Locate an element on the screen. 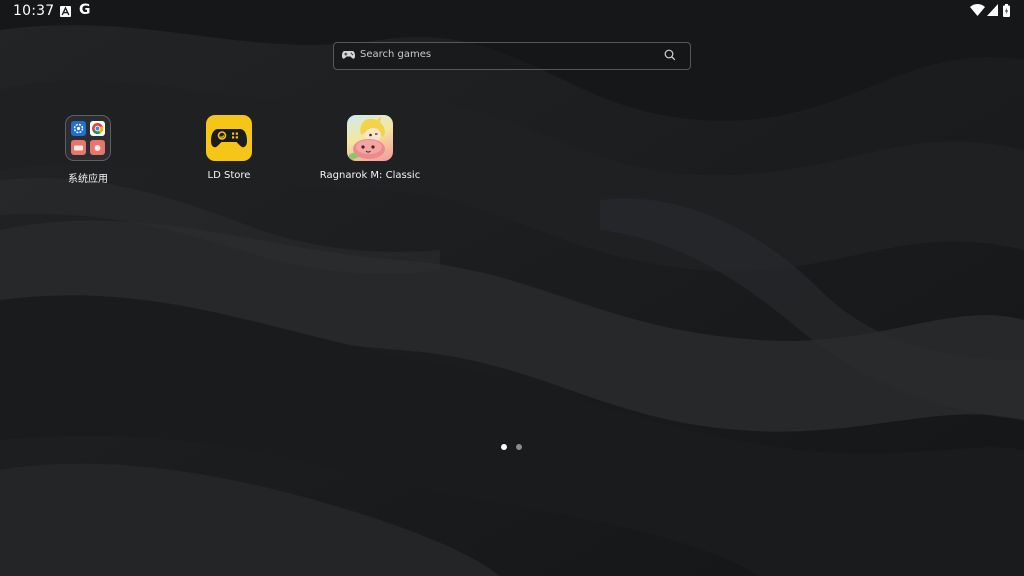 This screenshot has height=576, width=1024. battery-icon is located at coordinates (1006, 10).